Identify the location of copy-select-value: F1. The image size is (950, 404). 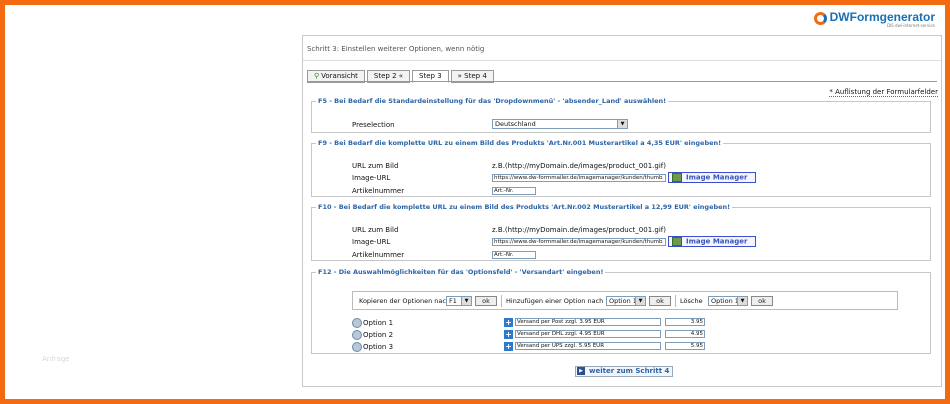
(453, 301).